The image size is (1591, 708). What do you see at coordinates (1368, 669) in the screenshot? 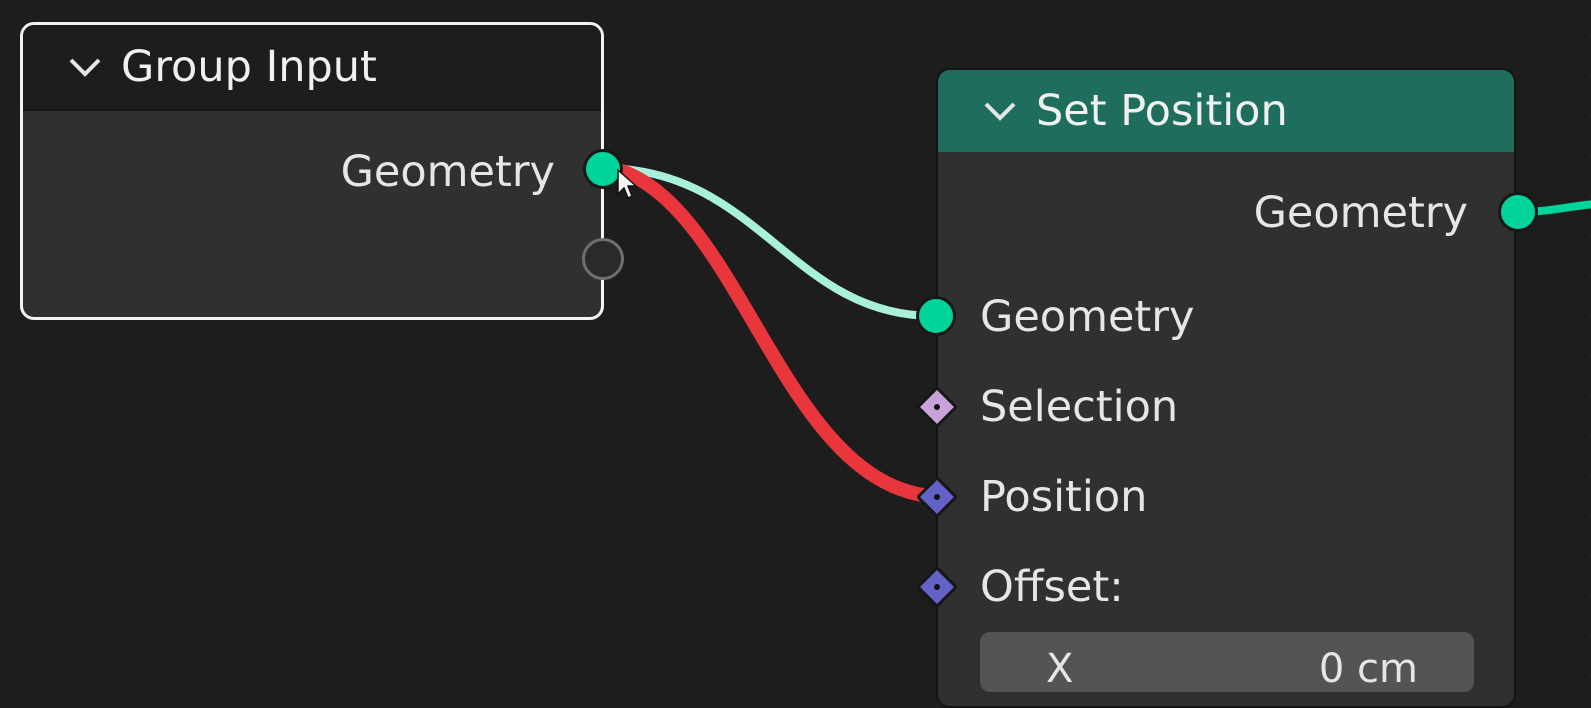
I see `offset-x-value: 0 cm` at bounding box center [1368, 669].